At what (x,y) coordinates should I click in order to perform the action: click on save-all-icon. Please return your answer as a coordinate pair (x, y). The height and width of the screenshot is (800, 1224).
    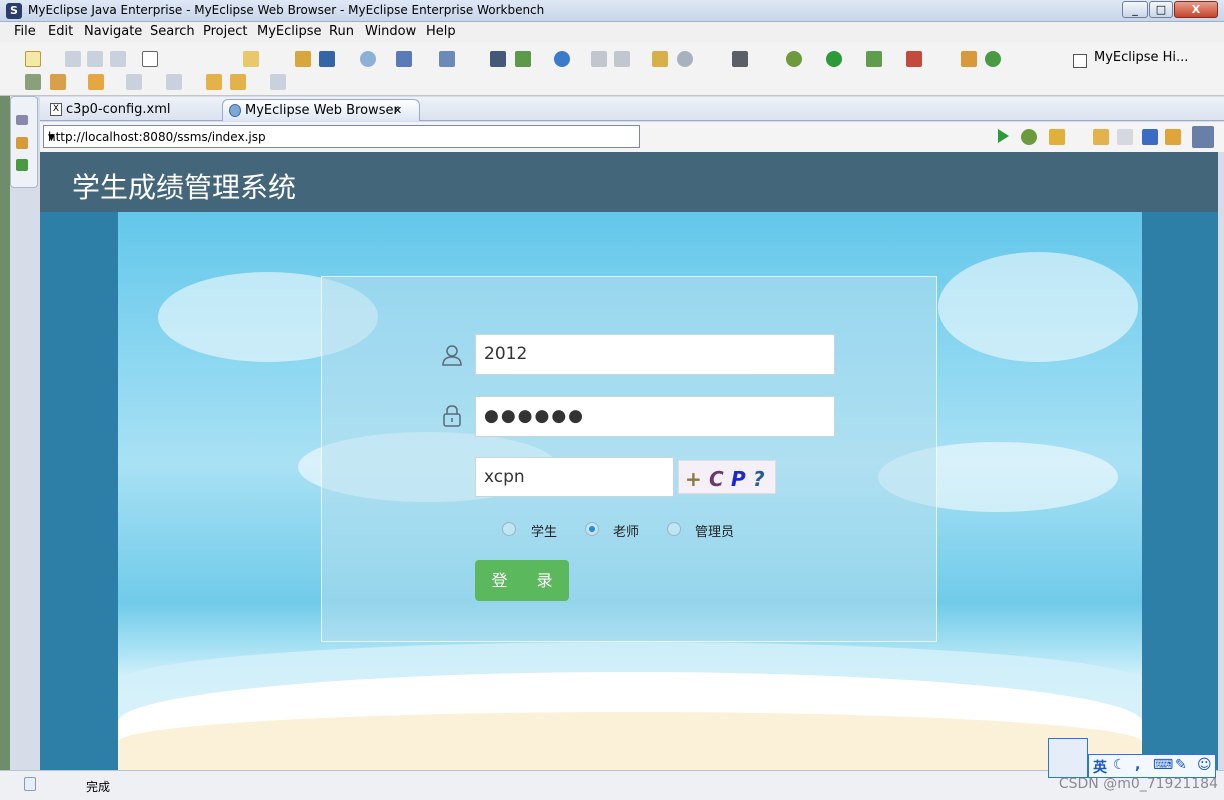
    Looking at the image, I should click on (95, 59).